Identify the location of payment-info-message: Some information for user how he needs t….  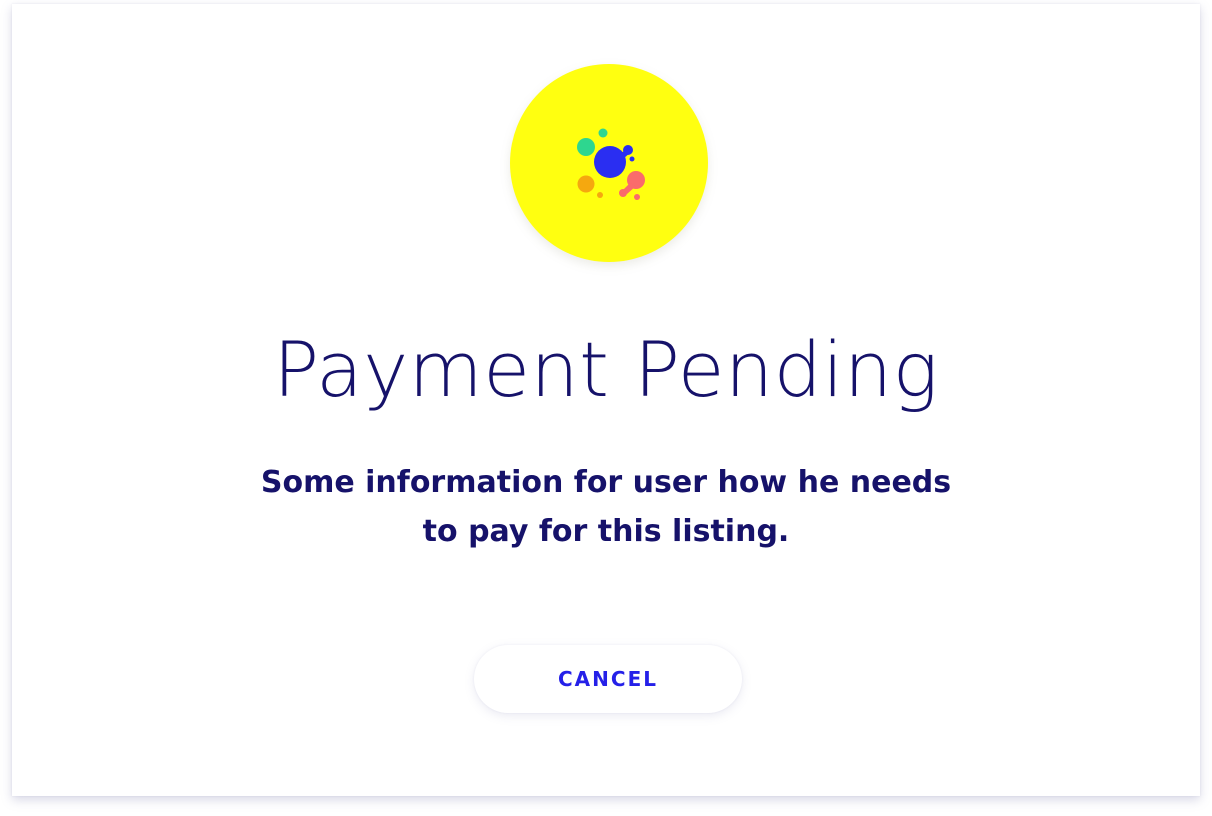
(606, 507).